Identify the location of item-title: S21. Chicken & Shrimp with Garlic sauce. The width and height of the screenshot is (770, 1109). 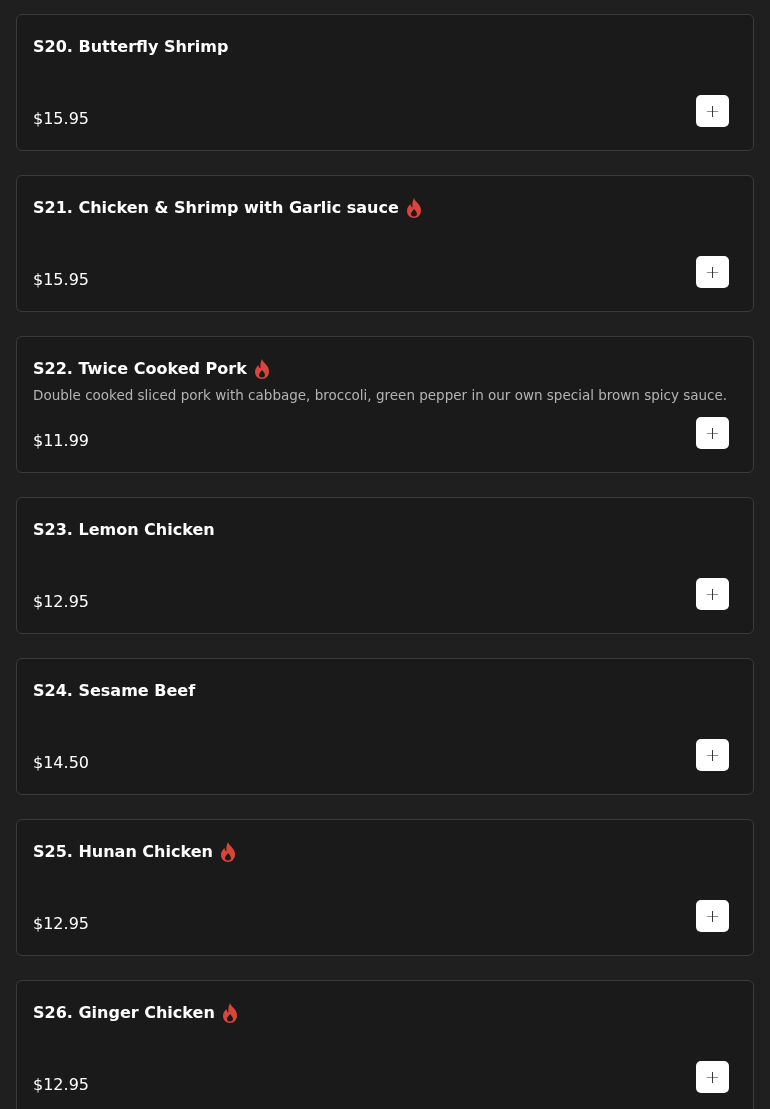
(216, 208).